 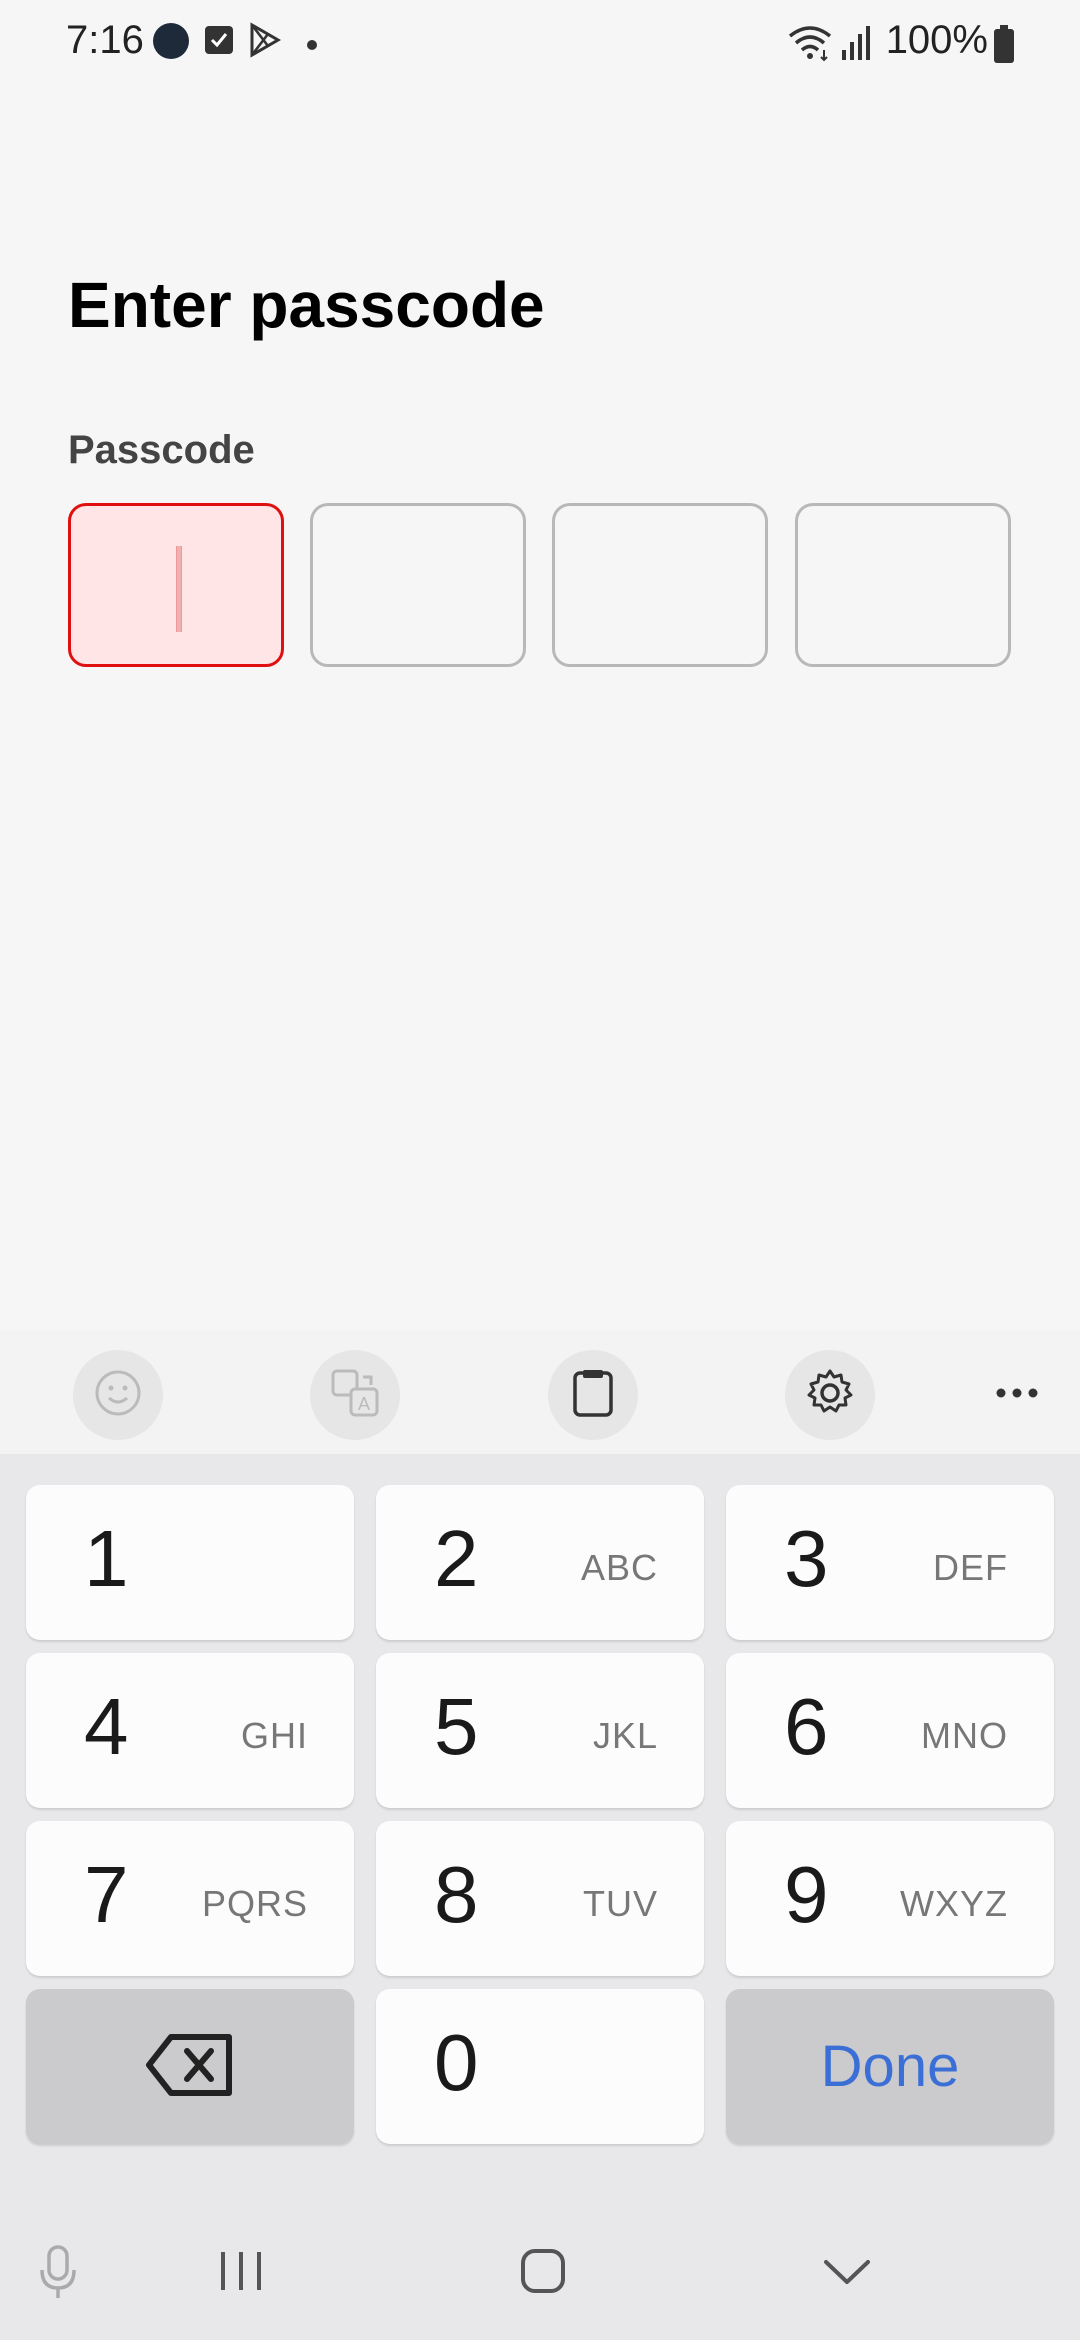 What do you see at coordinates (456, 1726) in the screenshot?
I see `key-digit: 5` at bounding box center [456, 1726].